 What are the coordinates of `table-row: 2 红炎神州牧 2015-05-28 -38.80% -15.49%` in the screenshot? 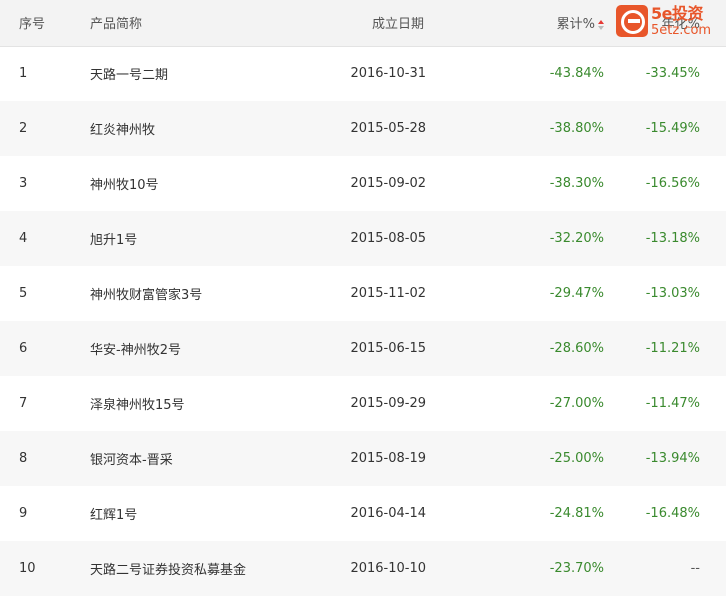 It's located at (363, 128).